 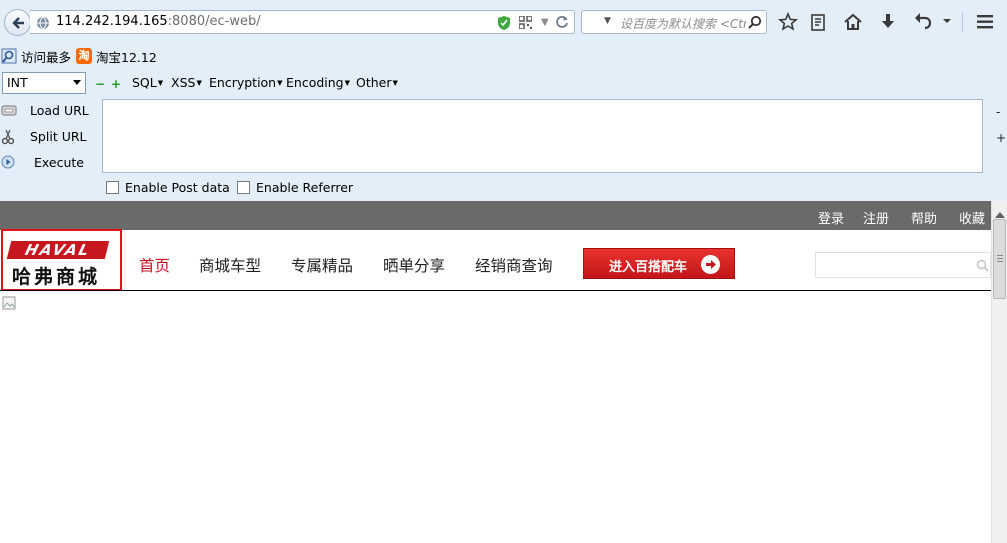 What do you see at coordinates (158, 21) in the screenshot?
I see `url-text: 114.242.194.165:8080/ec-web/` at bounding box center [158, 21].